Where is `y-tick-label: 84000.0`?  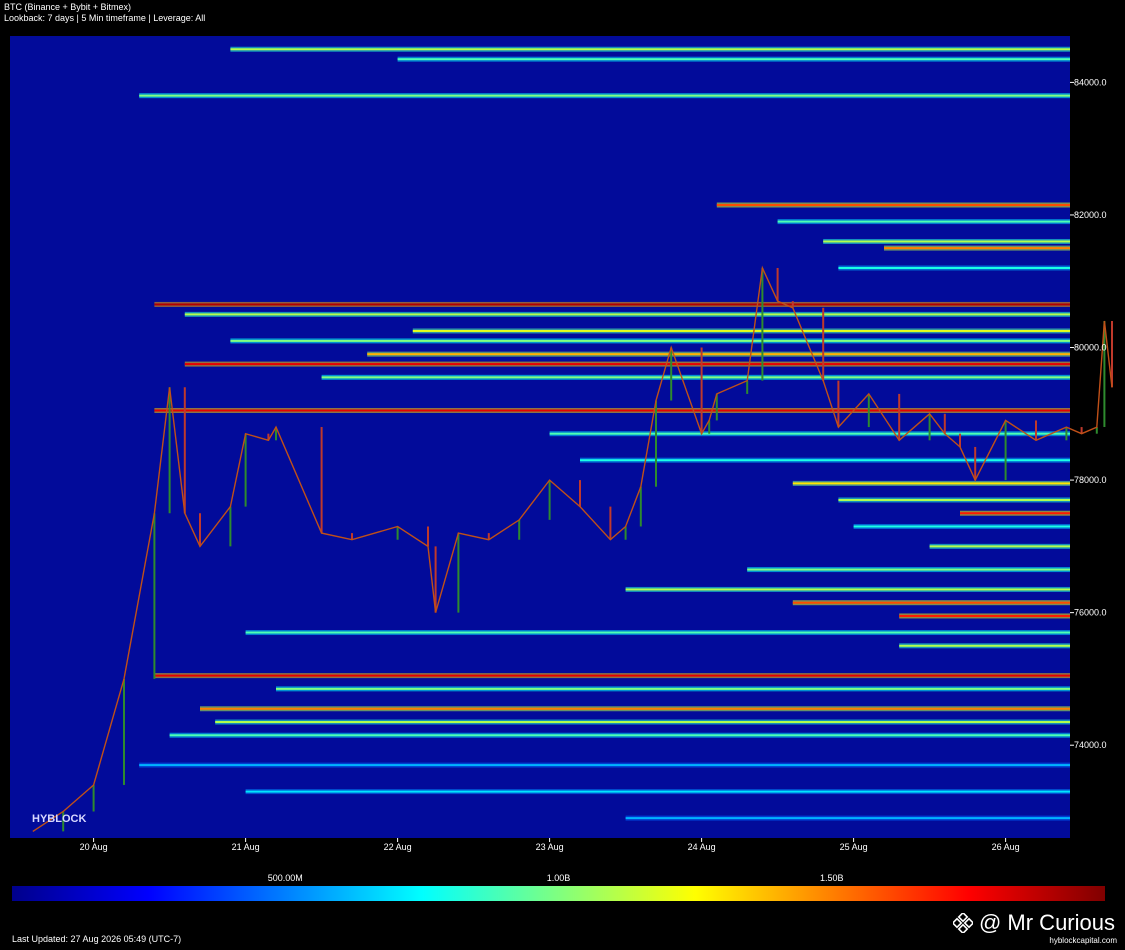
y-tick-label: 84000.0 is located at coordinates (1090, 82).